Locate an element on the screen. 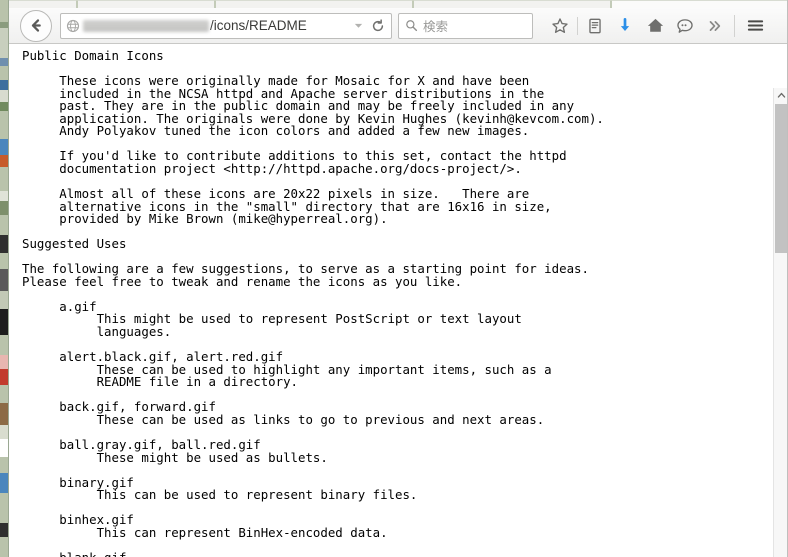  back-button is located at coordinates (36, 25).